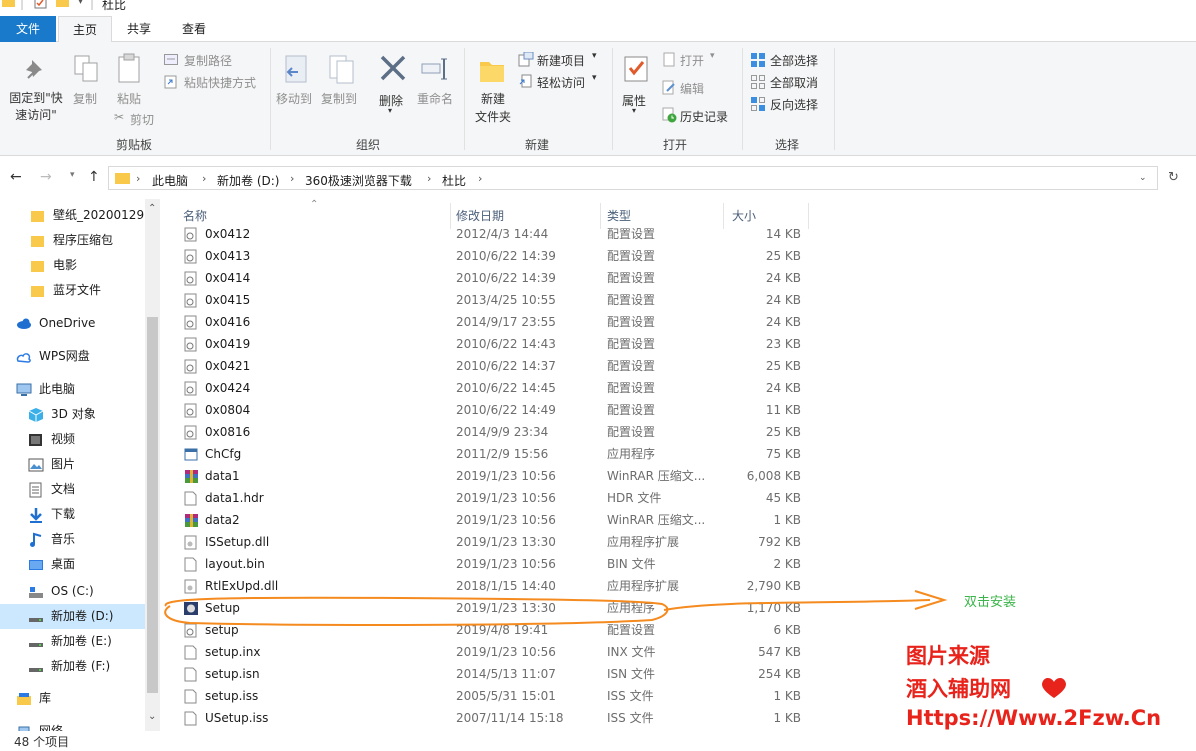 The image size is (1196, 751). I want to click on annotation-arrow, so click(805, 600).